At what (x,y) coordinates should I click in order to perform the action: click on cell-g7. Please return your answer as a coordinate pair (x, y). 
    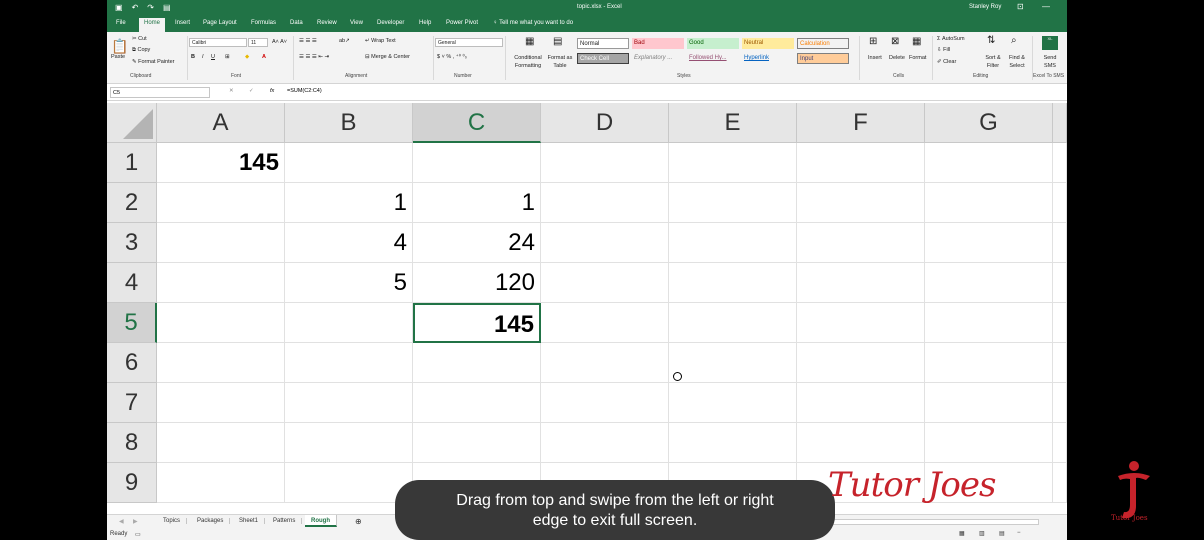
    Looking at the image, I should click on (989, 403).